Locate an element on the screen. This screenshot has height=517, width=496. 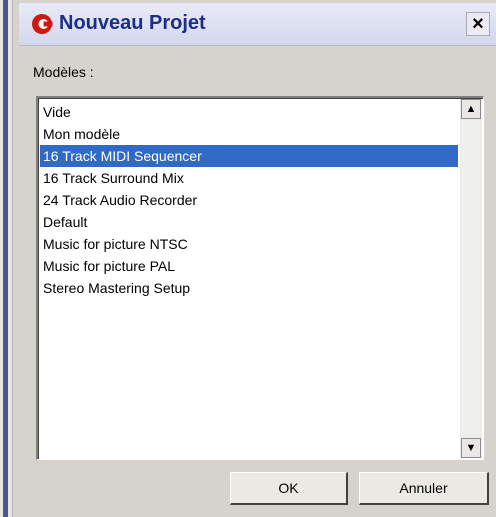
list-item: Music for picture NTSC is located at coordinates (249, 244).